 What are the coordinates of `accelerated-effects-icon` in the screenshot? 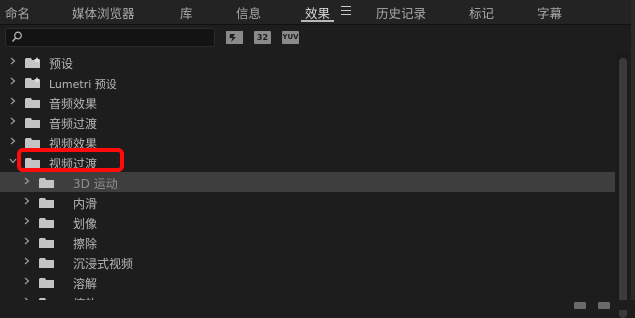 It's located at (234, 37).